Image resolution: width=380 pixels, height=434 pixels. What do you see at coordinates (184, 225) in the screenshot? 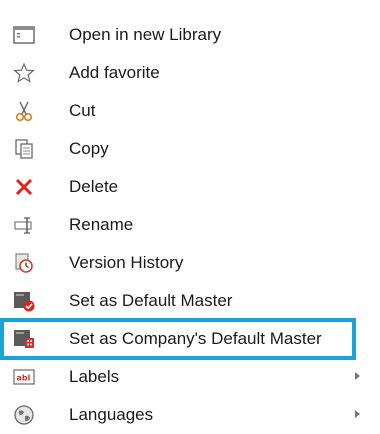
I see `menu-item-rename: Rename` at bounding box center [184, 225].